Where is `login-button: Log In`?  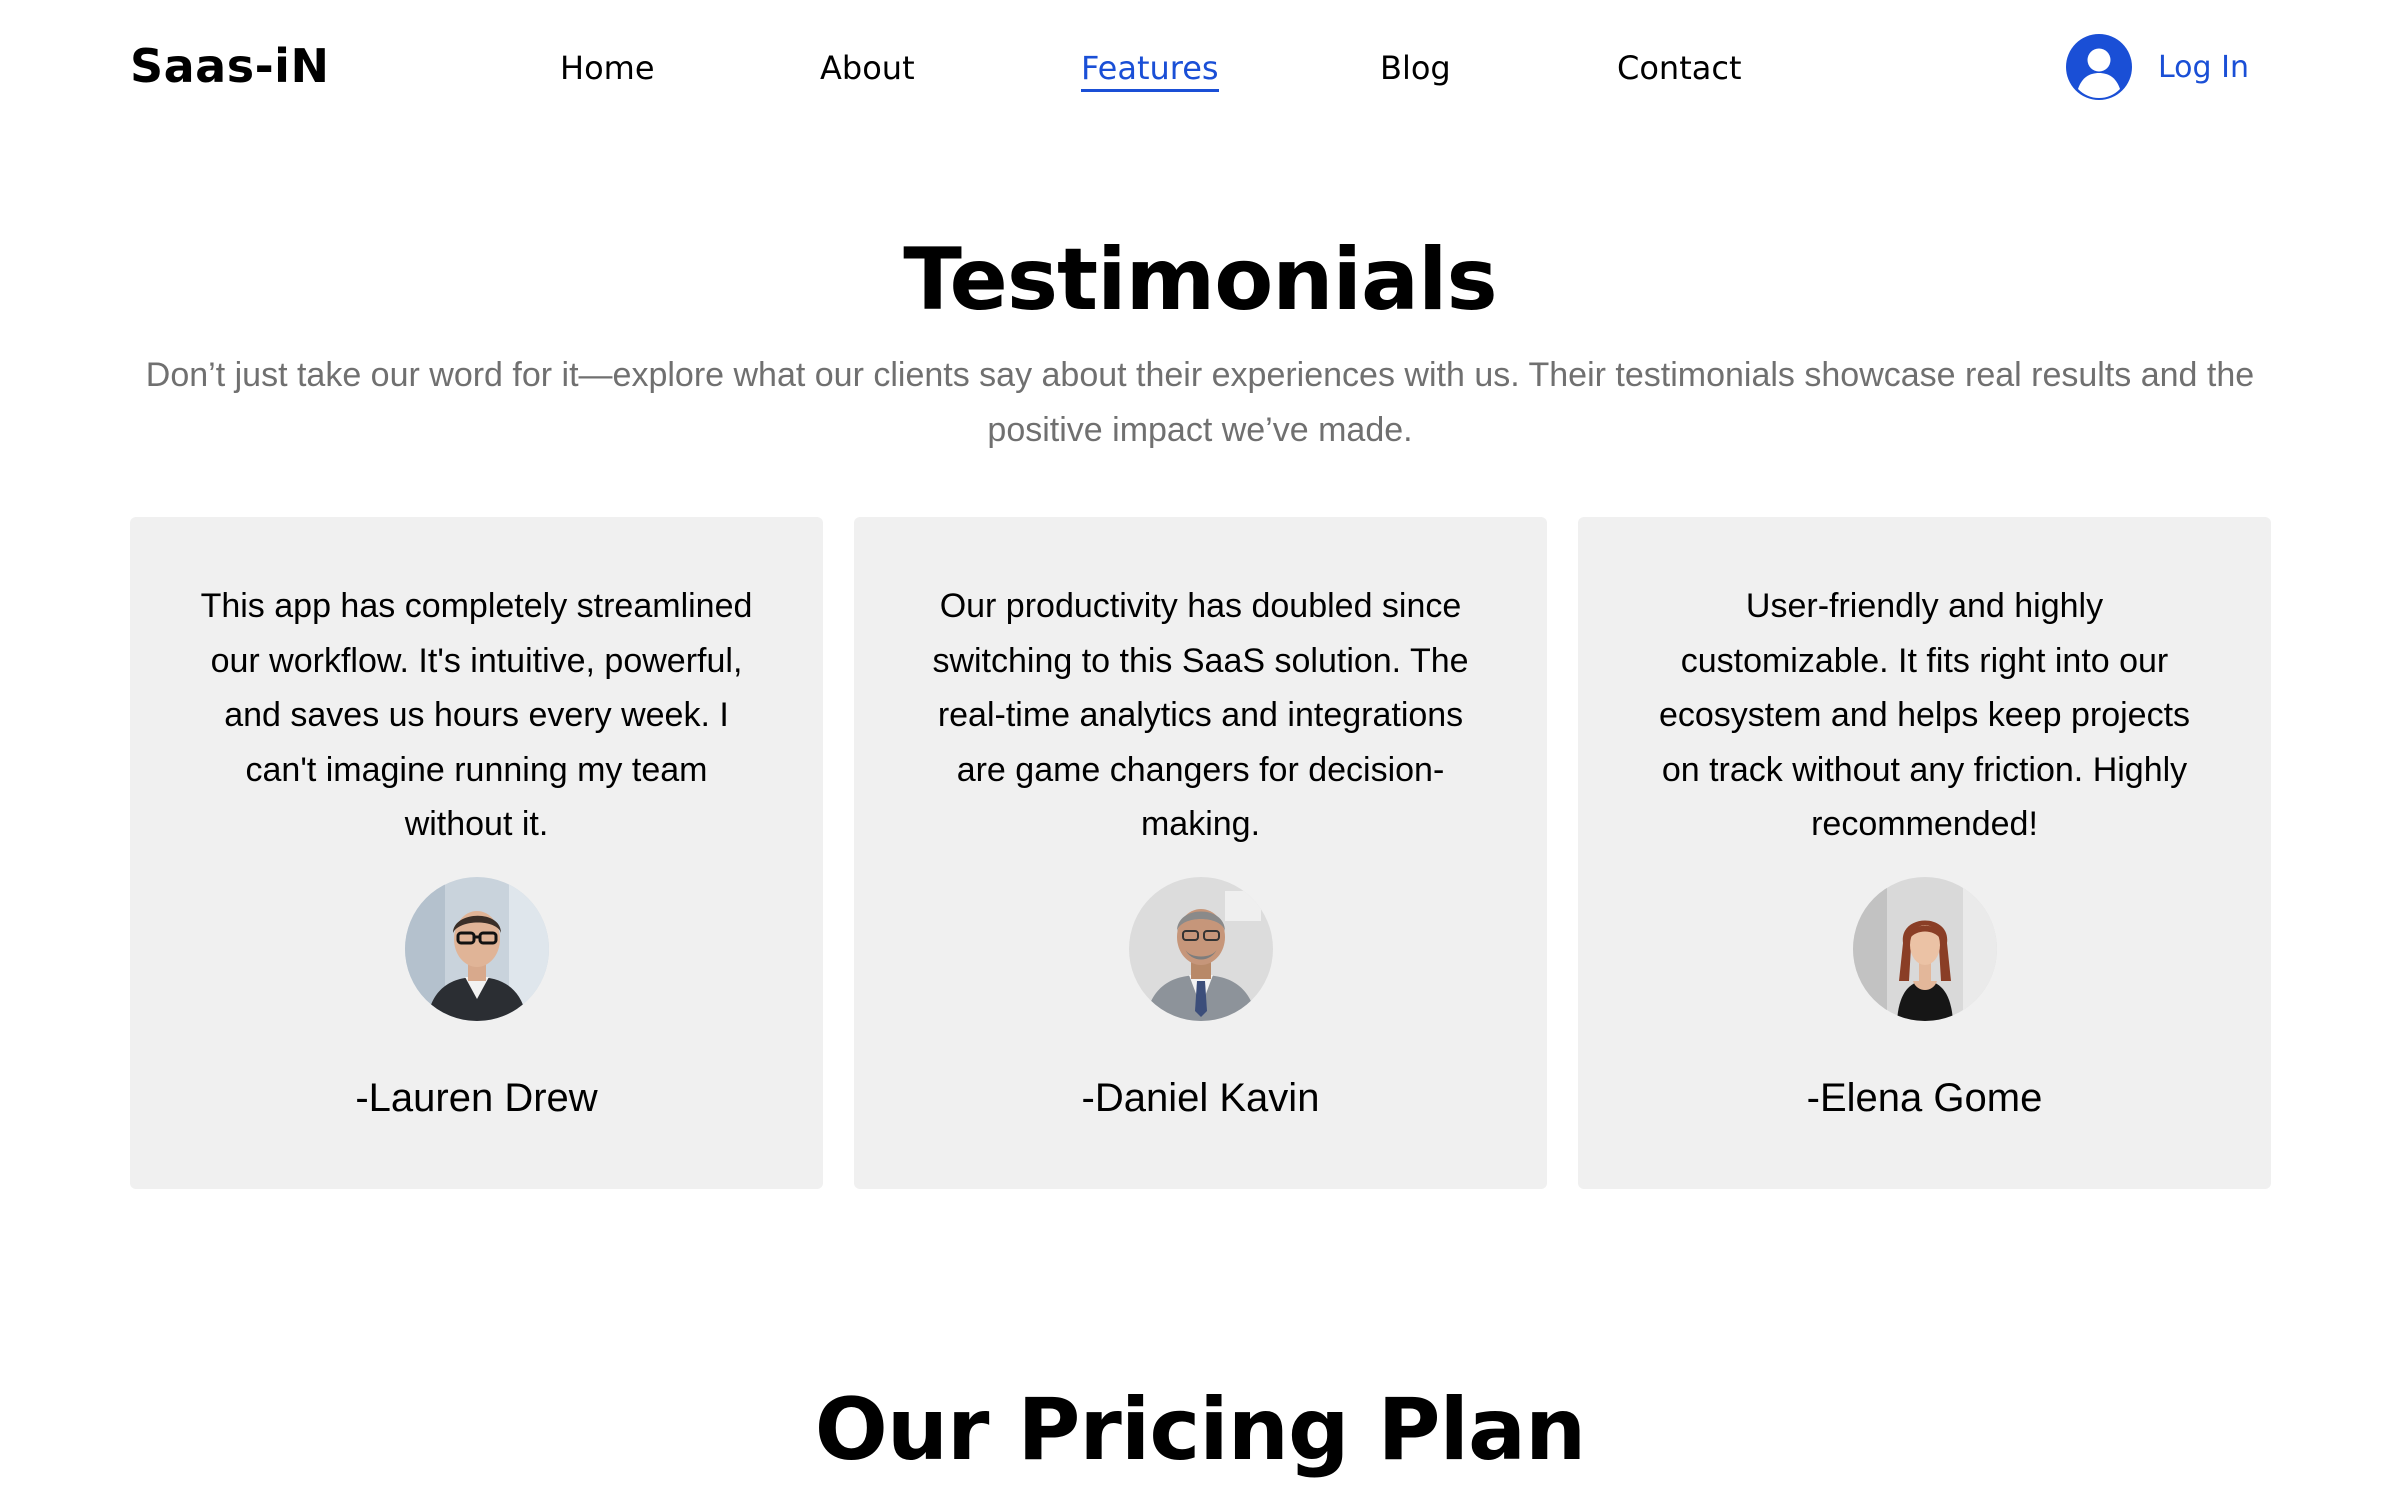 login-button: Log In is located at coordinates (2157, 67).